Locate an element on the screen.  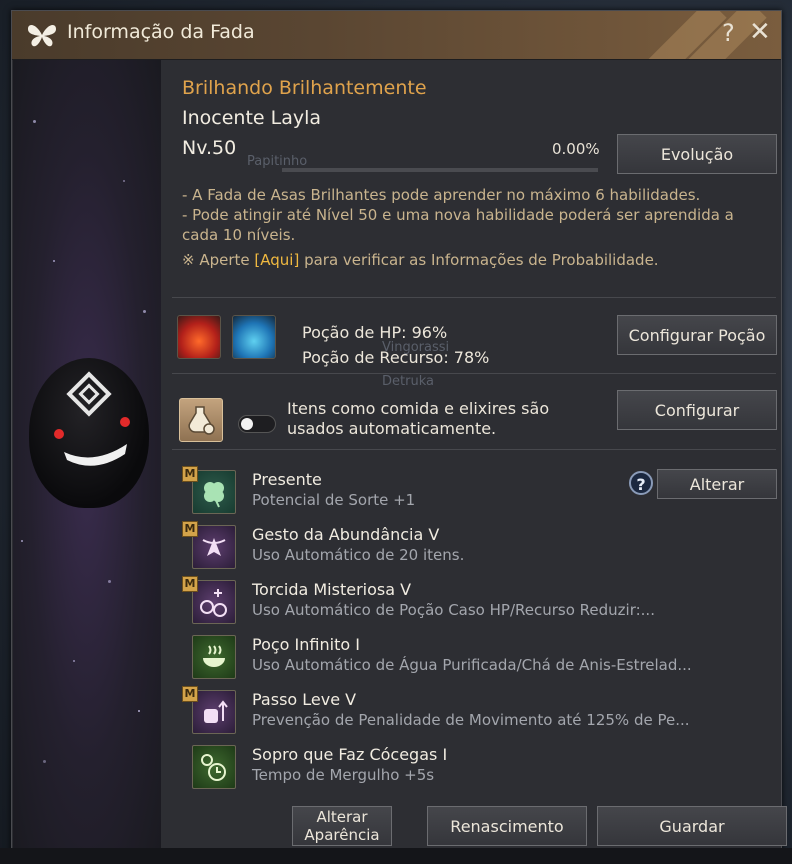
background-text: Papitinho is located at coordinates (277, 161).